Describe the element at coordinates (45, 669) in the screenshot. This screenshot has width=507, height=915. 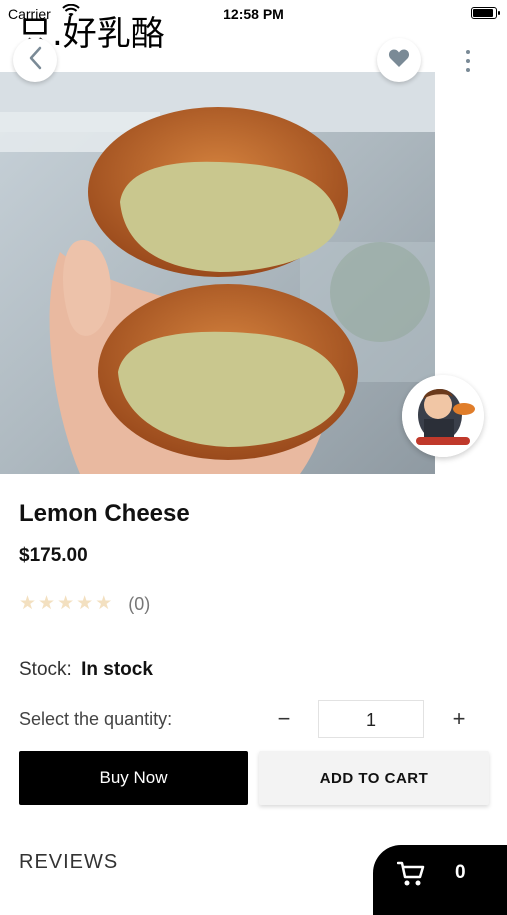
I see `stock-label: Stock:` at that location.